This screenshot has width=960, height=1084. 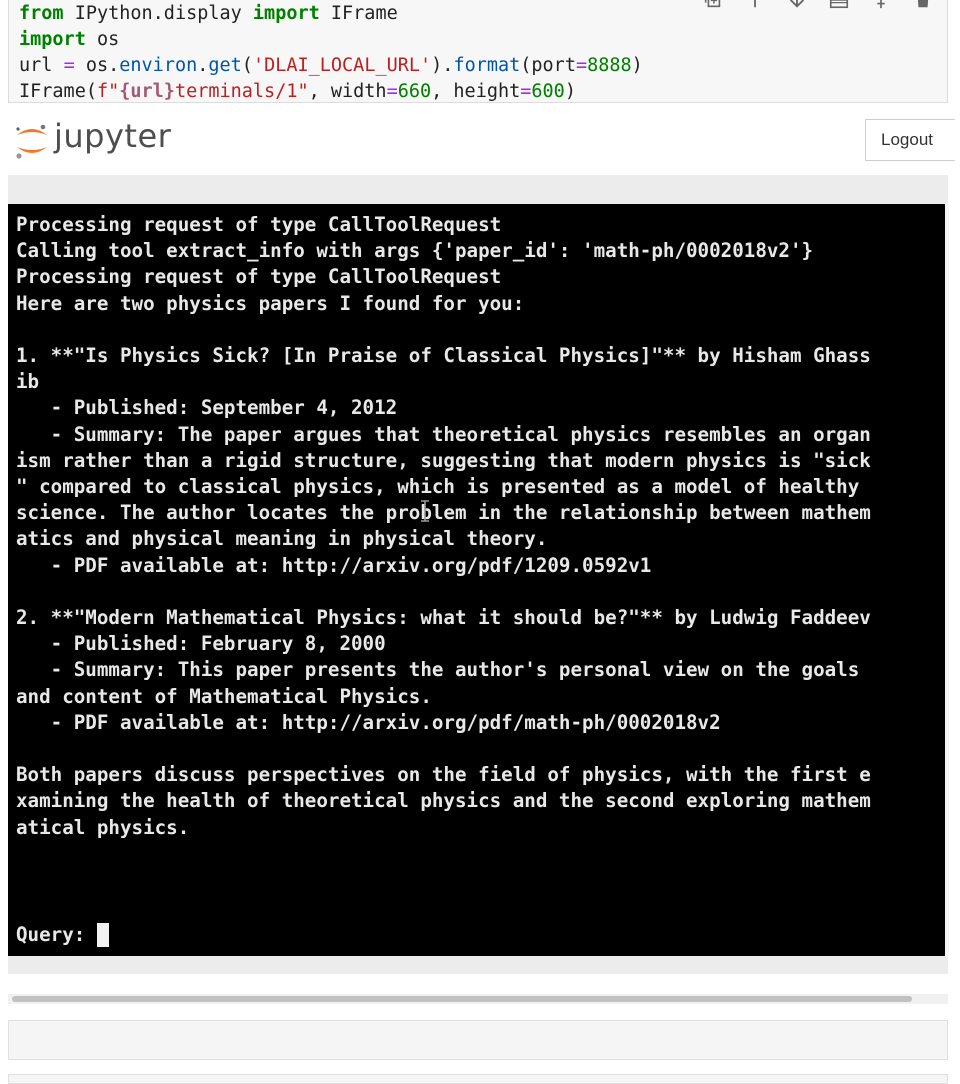 What do you see at coordinates (112, 136) in the screenshot?
I see `jupyter-brand-text: jupyter` at bounding box center [112, 136].